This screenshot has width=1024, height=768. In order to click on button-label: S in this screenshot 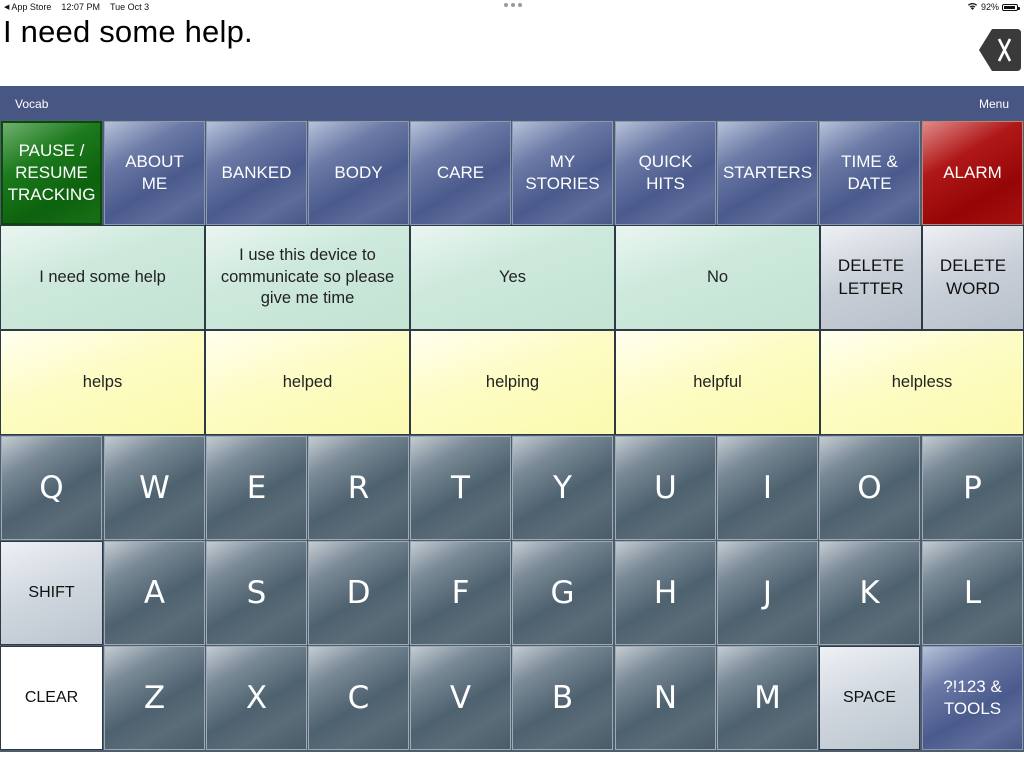, I will do `click(256, 592)`.